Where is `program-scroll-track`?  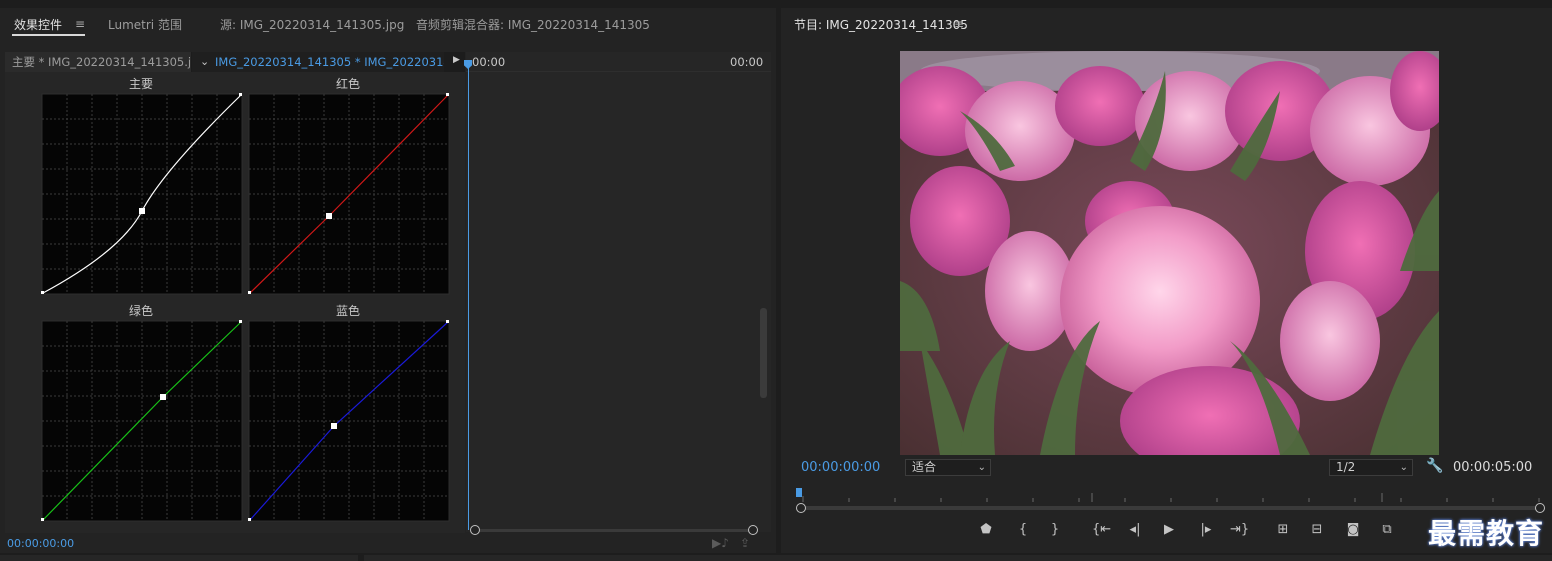 program-scroll-track is located at coordinates (1169, 508).